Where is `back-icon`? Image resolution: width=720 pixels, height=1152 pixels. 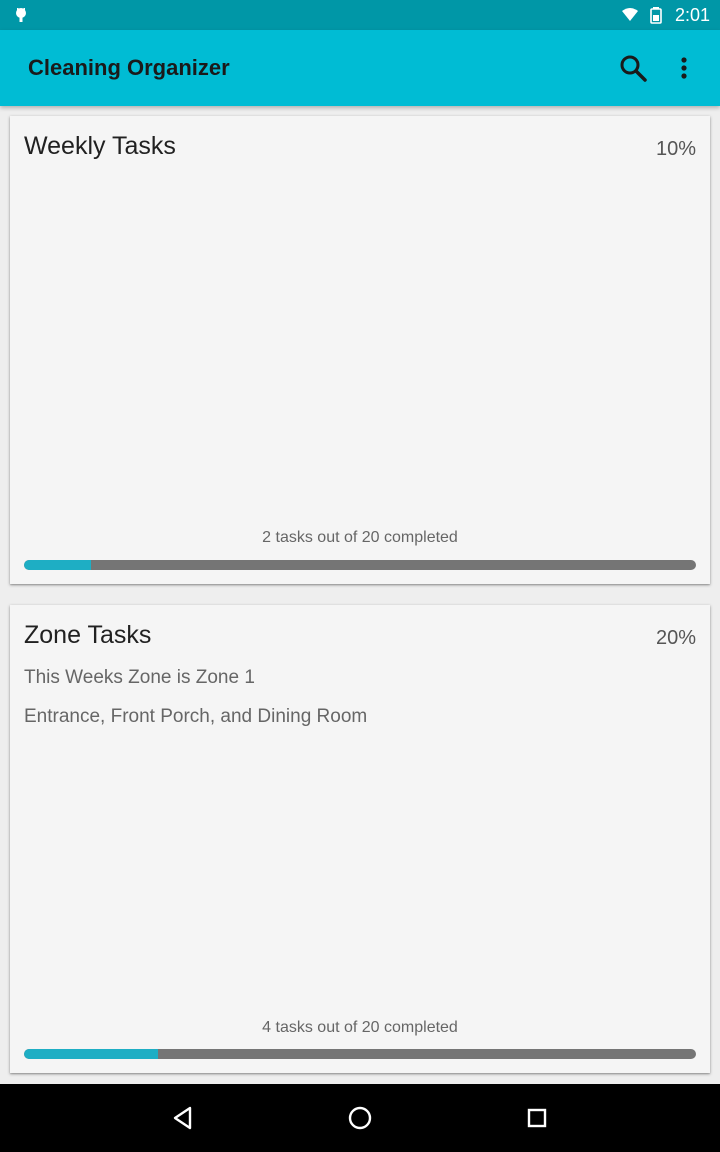 back-icon is located at coordinates (183, 1118).